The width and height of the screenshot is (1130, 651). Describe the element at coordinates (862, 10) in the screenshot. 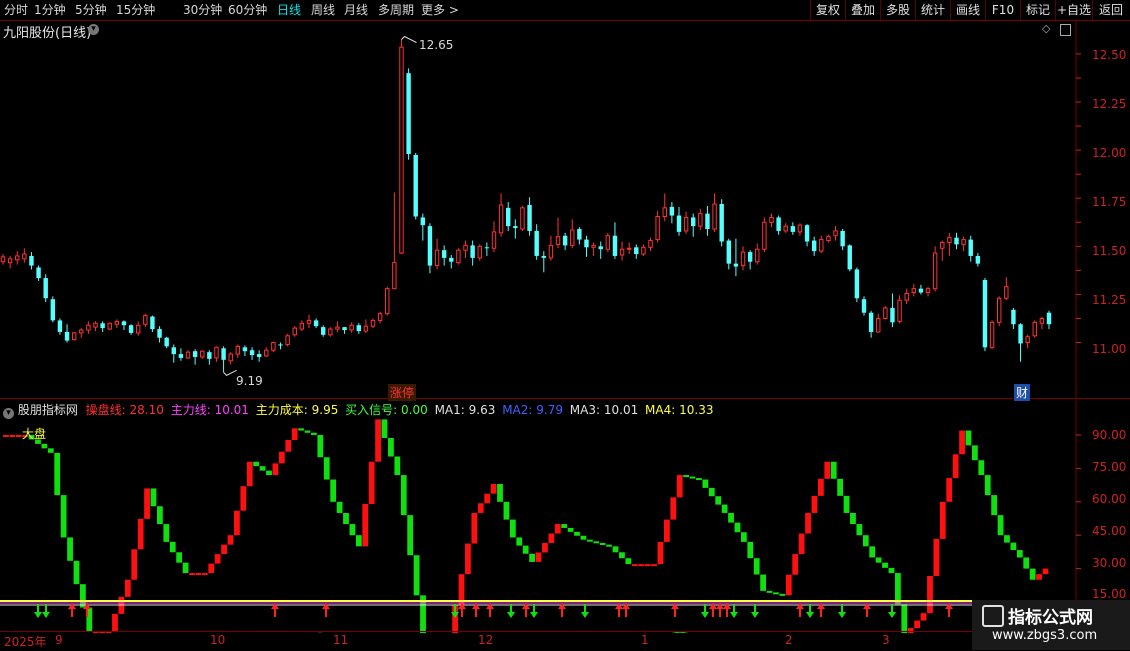

I see `overlay-button: 叠加` at that location.